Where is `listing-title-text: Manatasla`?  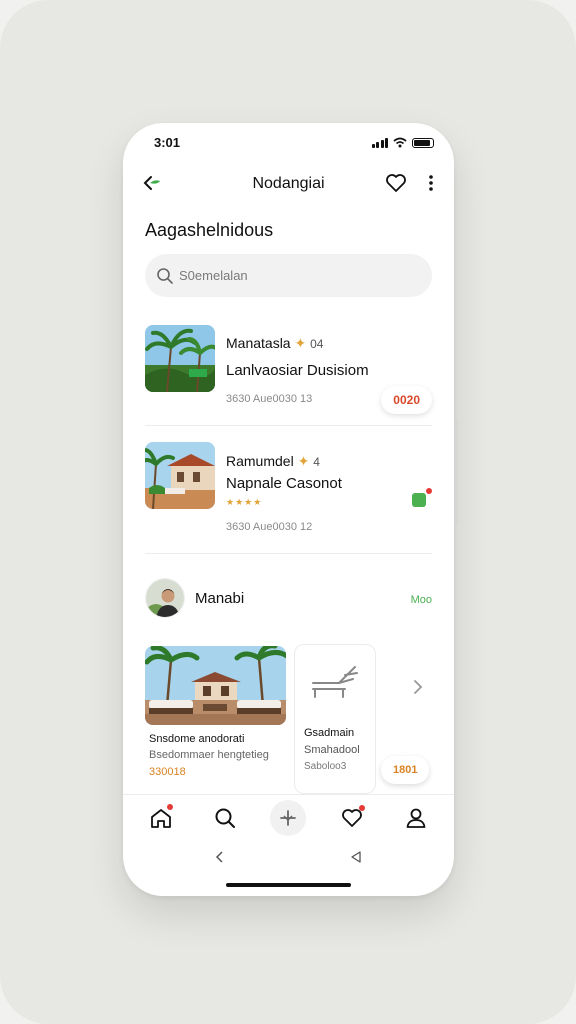 listing-title-text: Manatasla is located at coordinates (258, 343).